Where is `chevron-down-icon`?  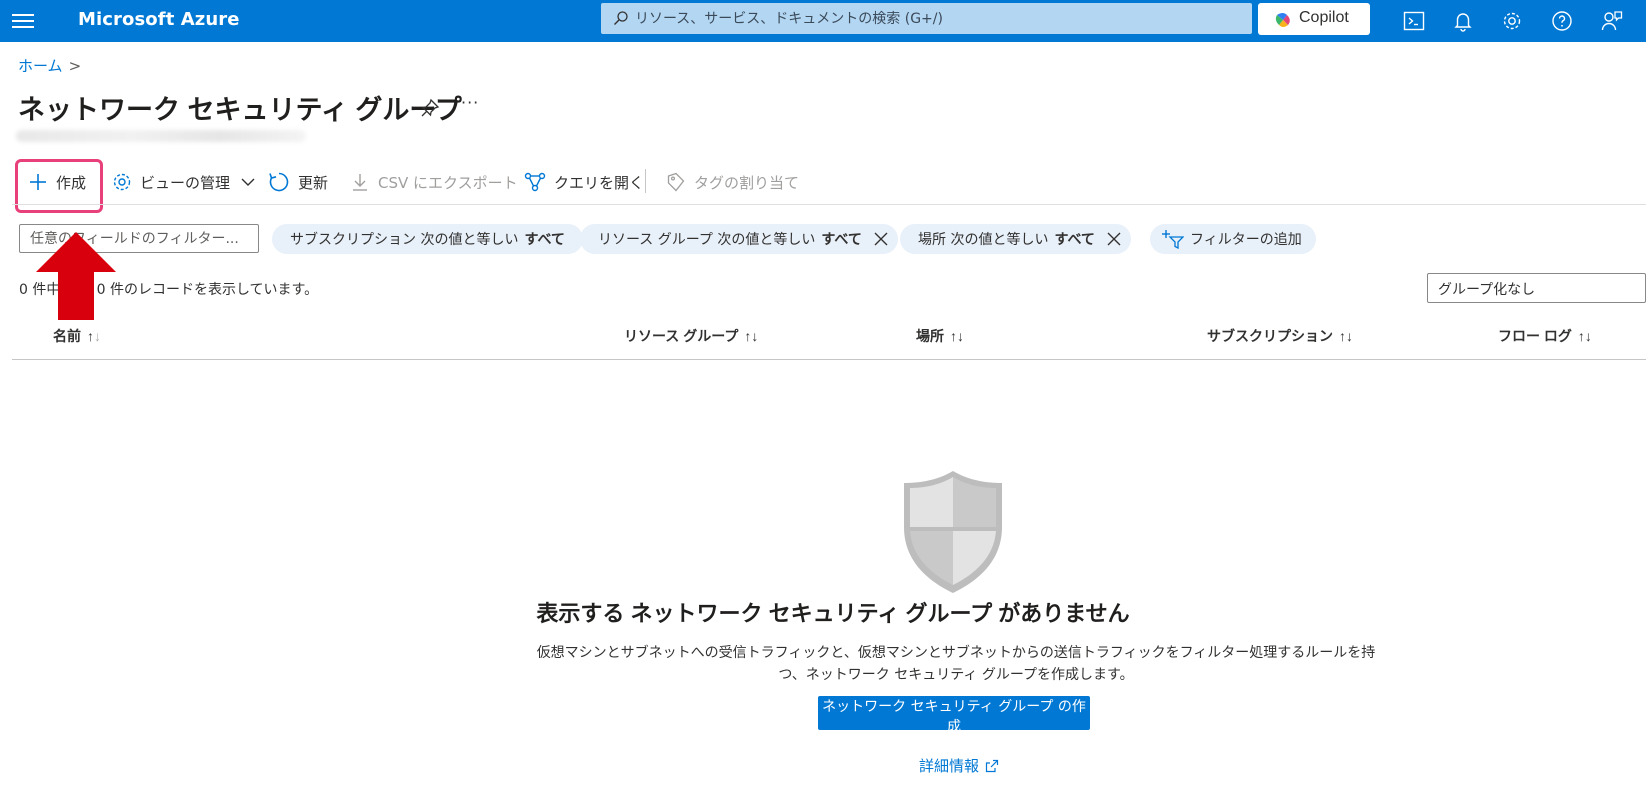
chevron-down-icon is located at coordinates (248, 182).